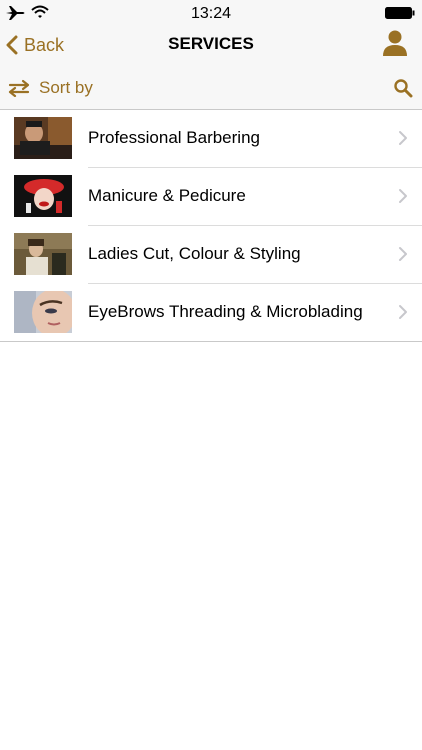 Image resolution: width=422 pixels, height=750 pixels. Describe the element at coordinates (43, 254) in the screenshot. I see `ladies-cut-thumbnail` at that location.